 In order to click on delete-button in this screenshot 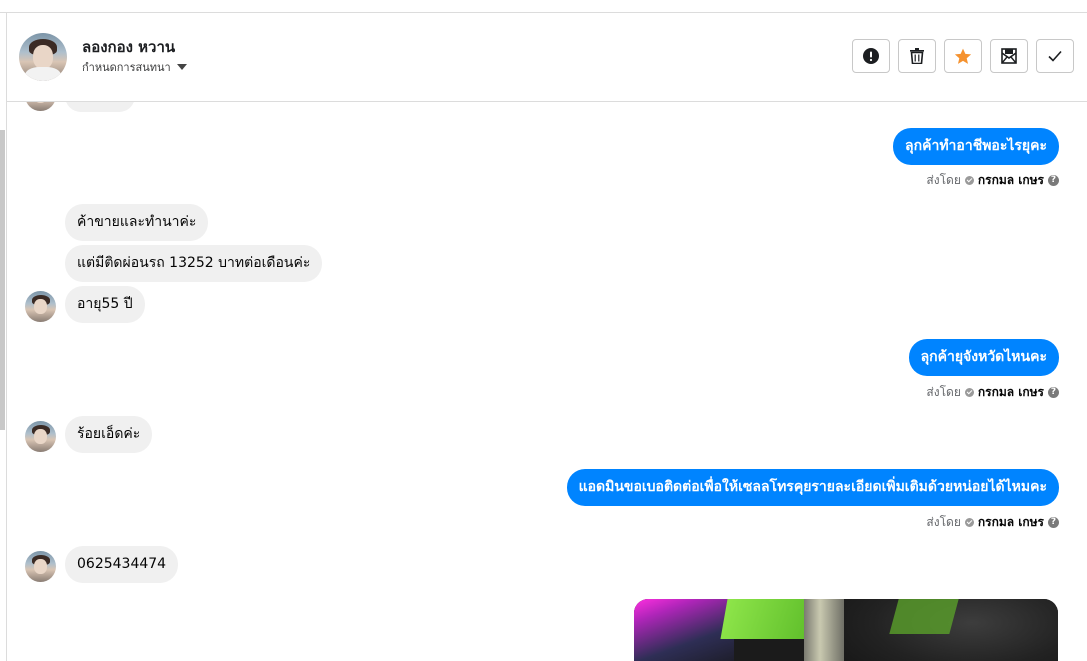, I will do `click(917, 56)`.